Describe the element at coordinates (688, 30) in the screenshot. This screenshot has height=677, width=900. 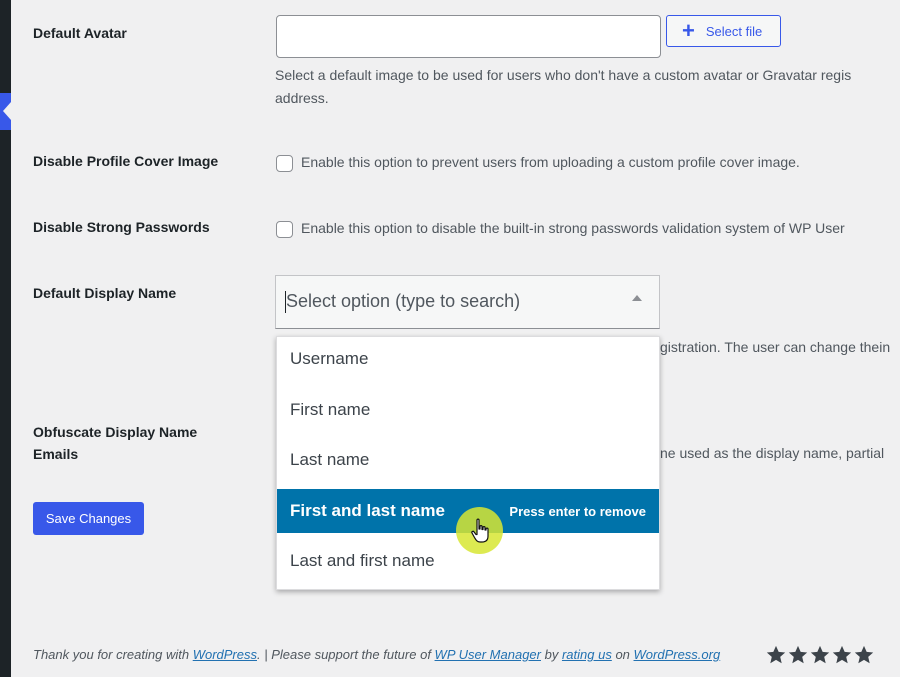
I see `plus-icon: +` at that location.